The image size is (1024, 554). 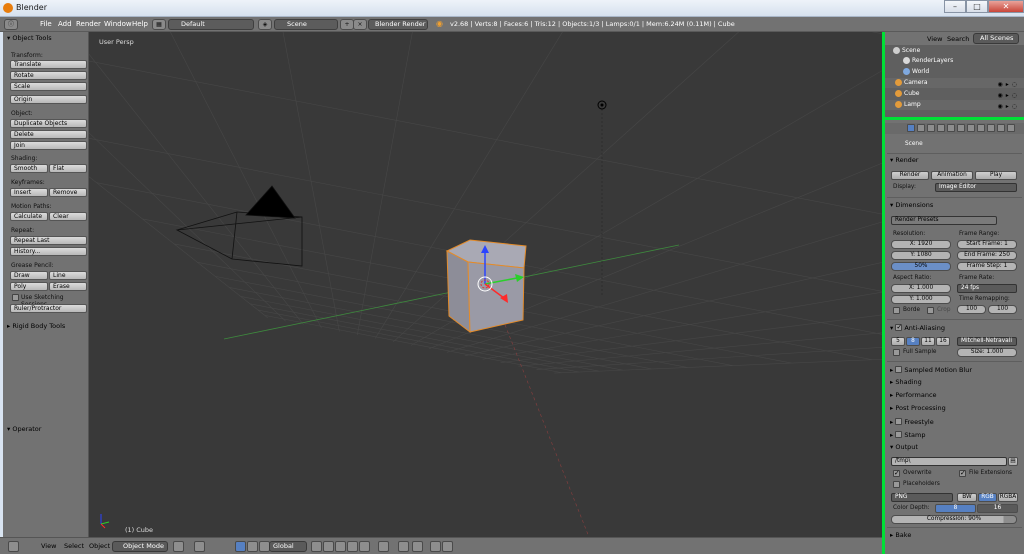 I want to click on color-bw-button: BW, so click(x=967, y=497).